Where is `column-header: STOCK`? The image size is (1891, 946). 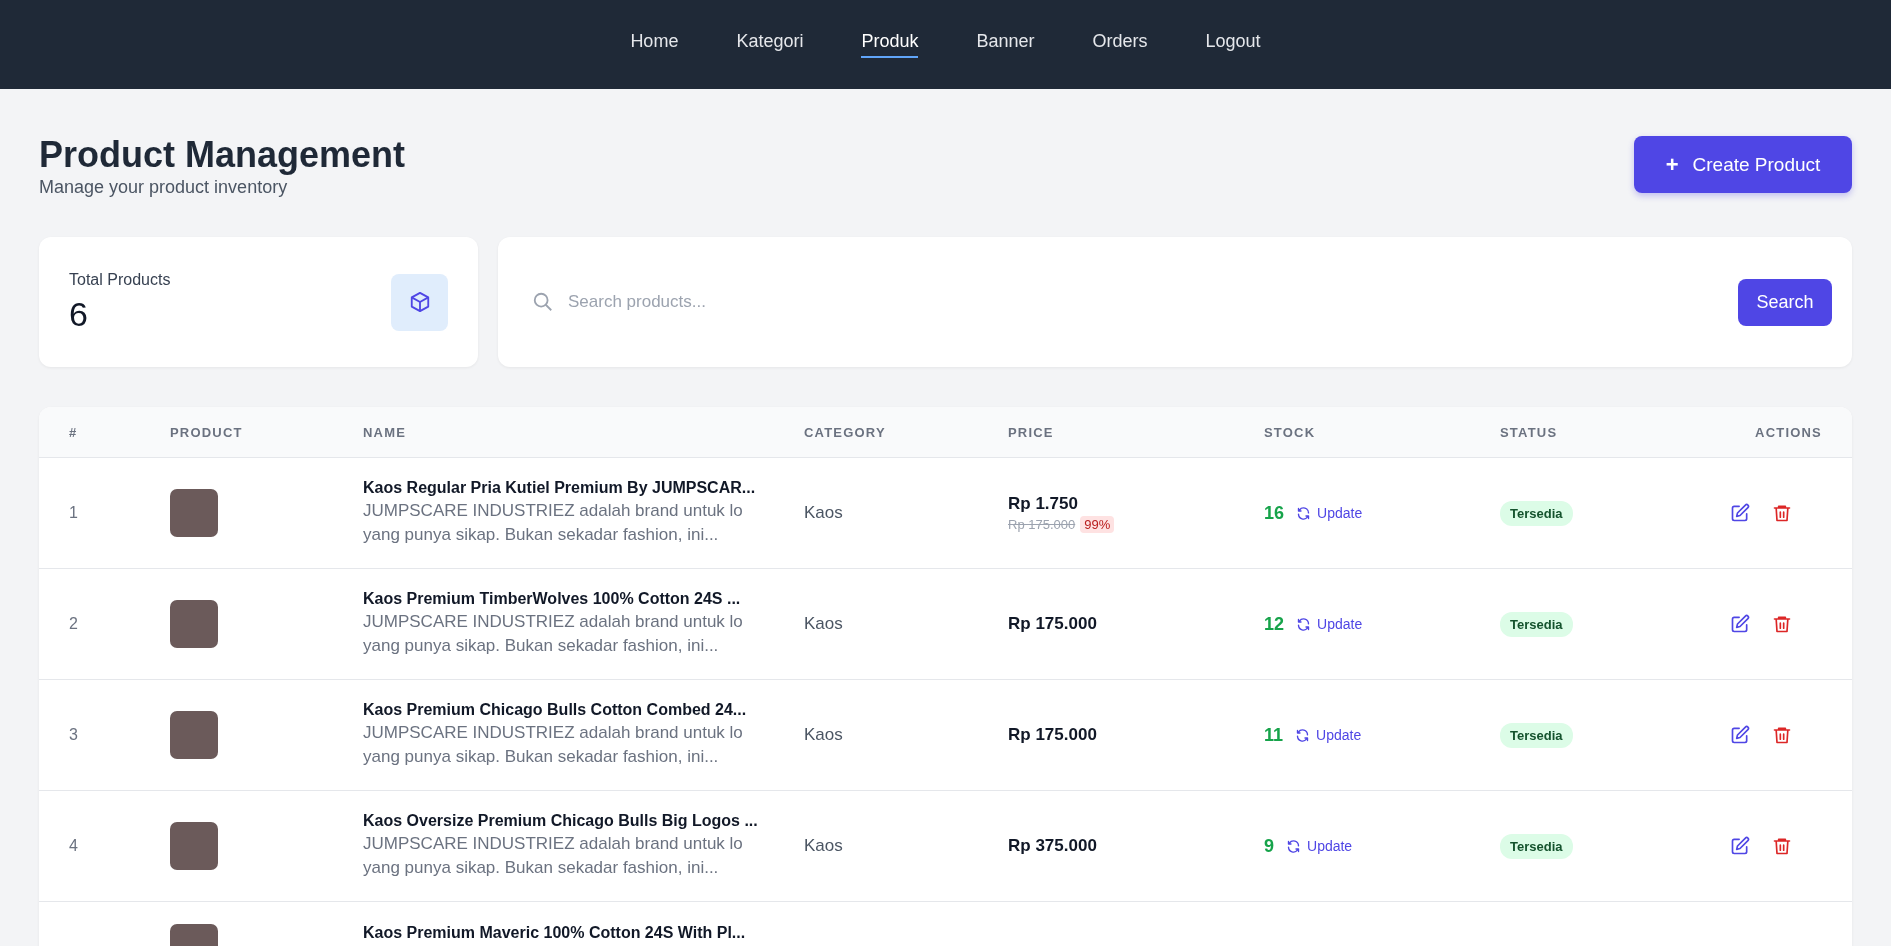
column-header: STOCK is located at coordinates (1290, 432).